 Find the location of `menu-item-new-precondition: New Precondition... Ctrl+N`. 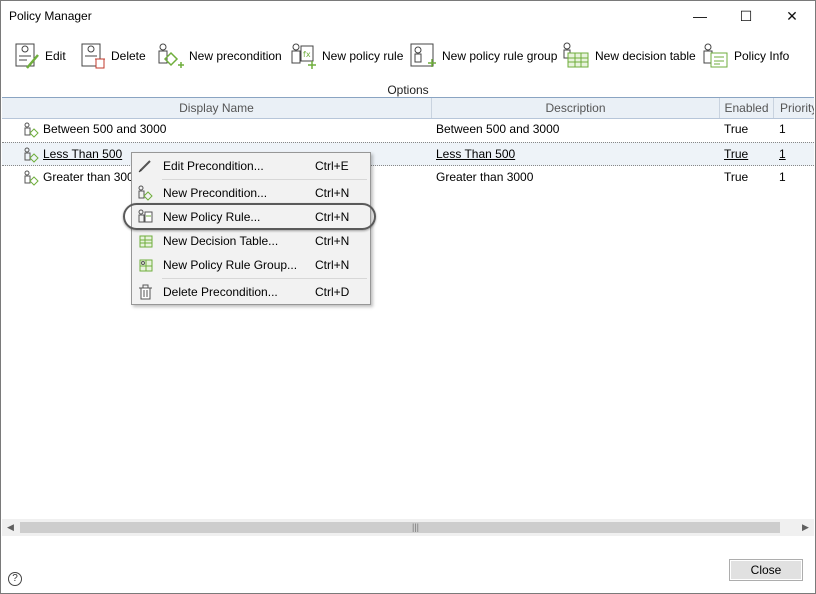

menu-item-new-precondition: New Precondition... Ctrl+N is located at coordinates (251, 193).